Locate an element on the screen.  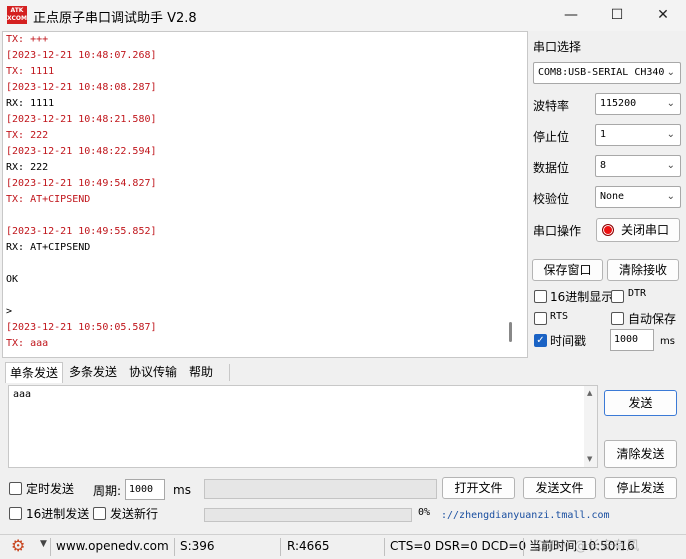
receive-line: [2023-12-21 10:48:21.580] is located at coordinates (81, 119).